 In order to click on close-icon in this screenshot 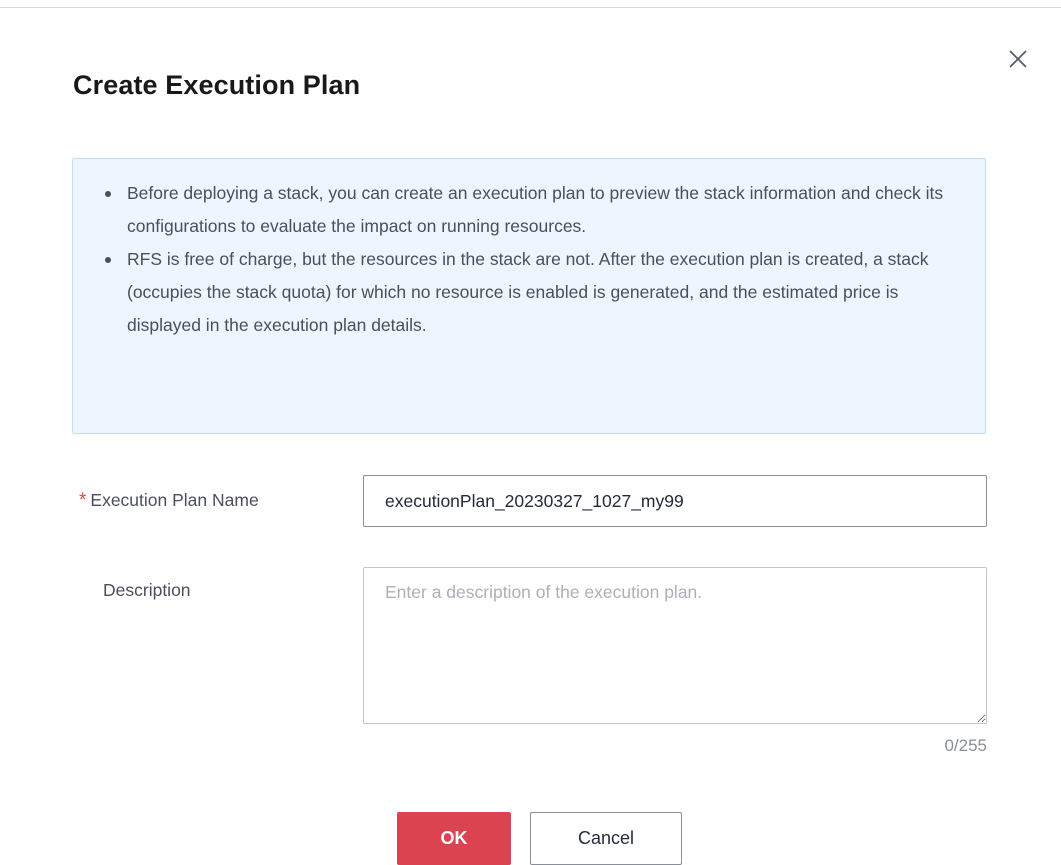, I will do `click(1018, 59)`.